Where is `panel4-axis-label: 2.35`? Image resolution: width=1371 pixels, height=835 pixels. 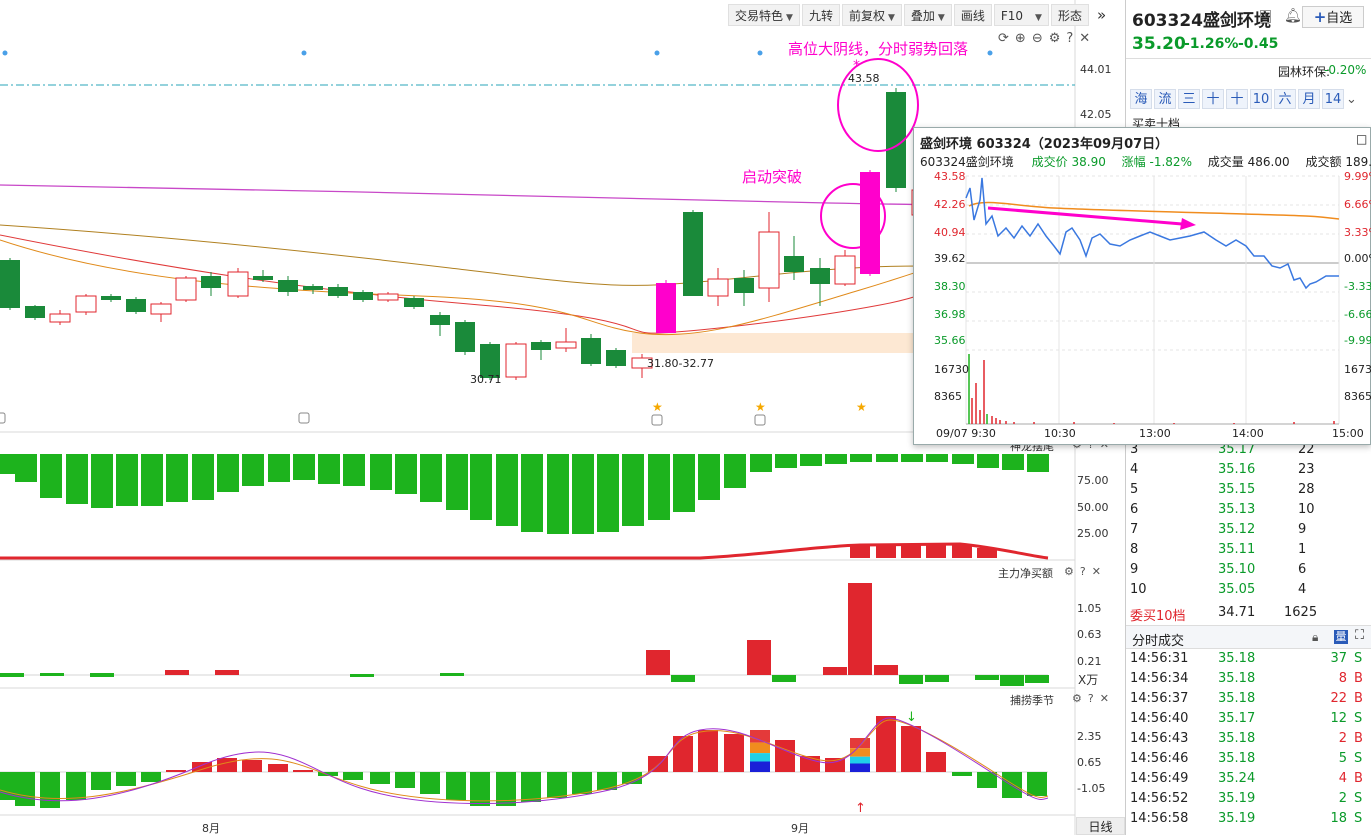
panel4-axis-label: 2.35 is located at coordinates (1089, 736).